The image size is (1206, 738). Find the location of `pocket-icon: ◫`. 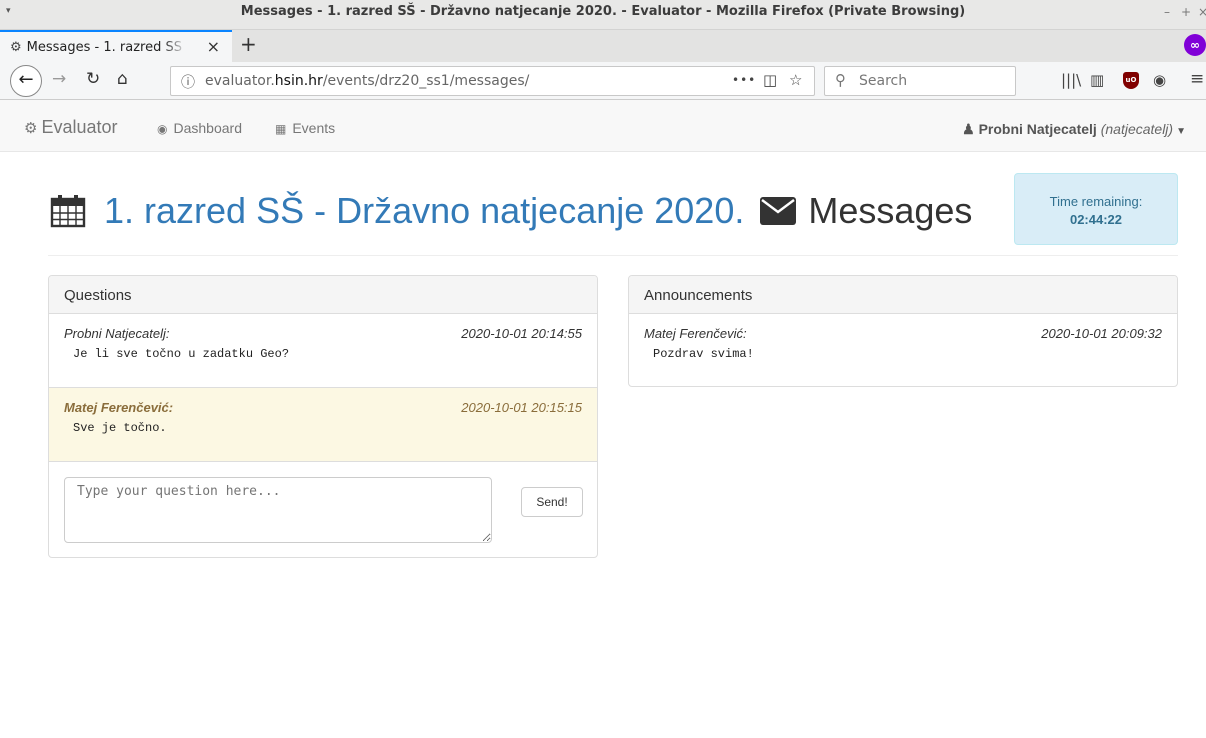

pocket-icon: ◫ is located at coordinates (770, 80).